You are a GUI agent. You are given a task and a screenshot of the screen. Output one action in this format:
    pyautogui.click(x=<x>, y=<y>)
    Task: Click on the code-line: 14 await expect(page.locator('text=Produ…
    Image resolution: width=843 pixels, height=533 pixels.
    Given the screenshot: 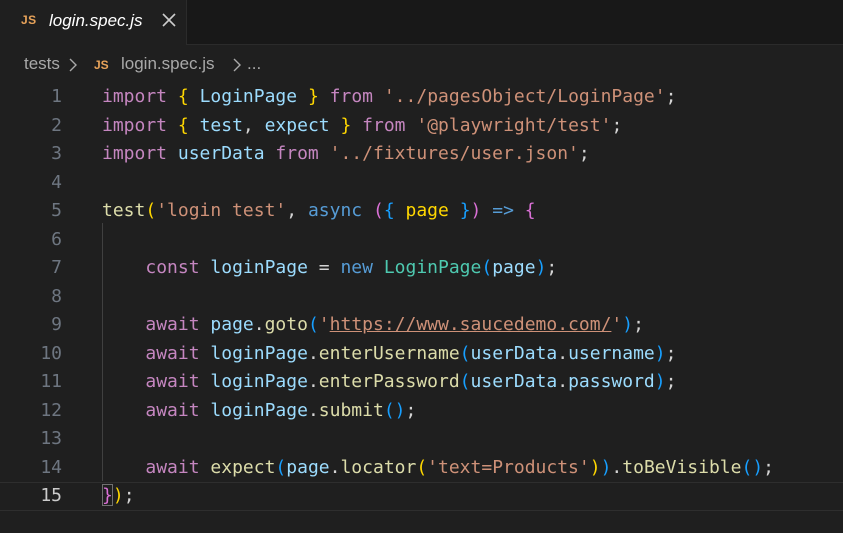 What is the action you would take?
    pyautogui.click(x=421, y=468)
    